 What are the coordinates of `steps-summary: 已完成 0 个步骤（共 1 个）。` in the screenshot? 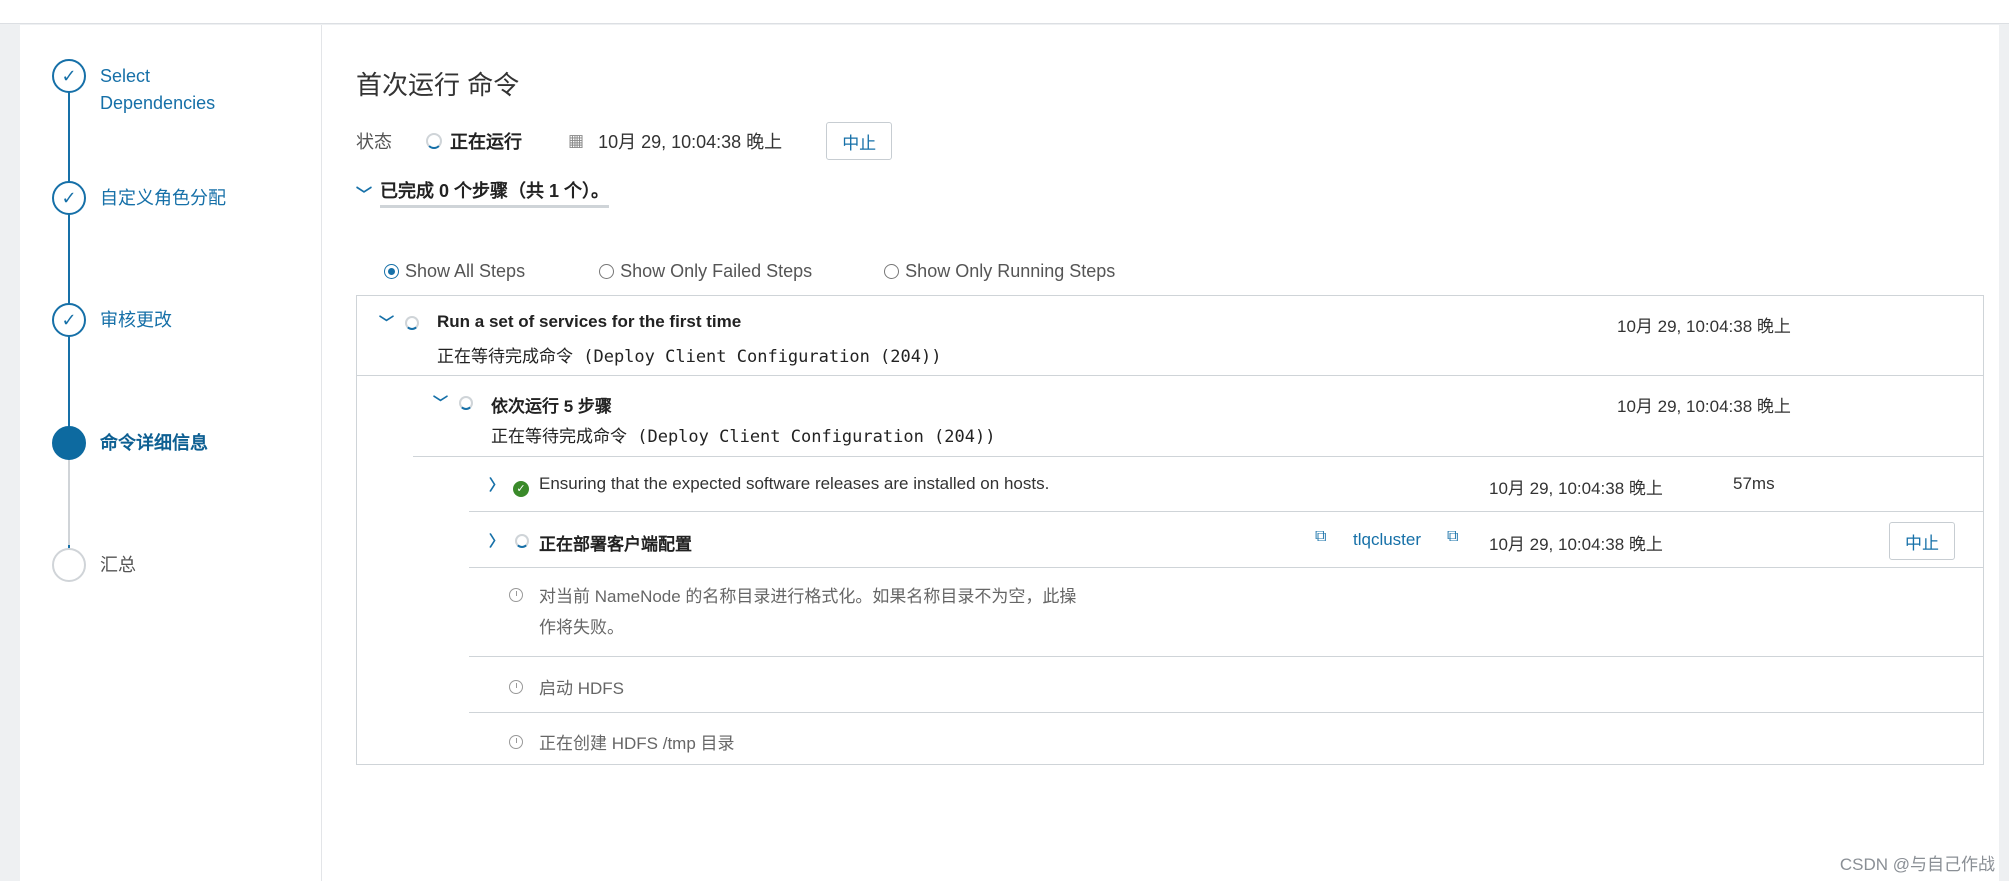 It's located at (495, 192).